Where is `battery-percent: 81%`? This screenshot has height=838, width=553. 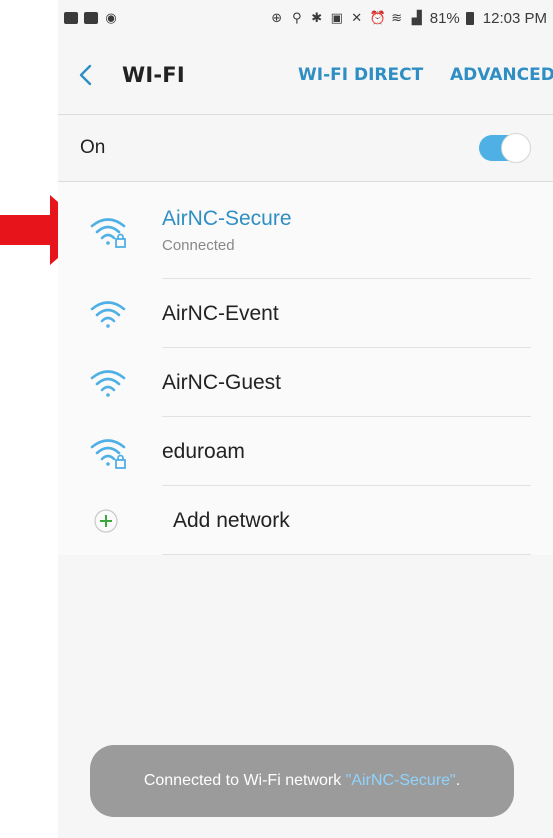 battery-percent: 81% is located at coordinates (444, 18).